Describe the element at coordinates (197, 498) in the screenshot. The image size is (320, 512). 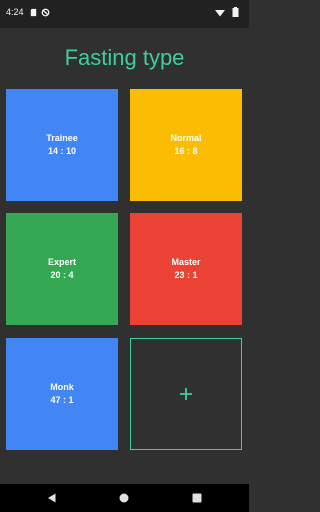
I see `recents-icon` at that location.